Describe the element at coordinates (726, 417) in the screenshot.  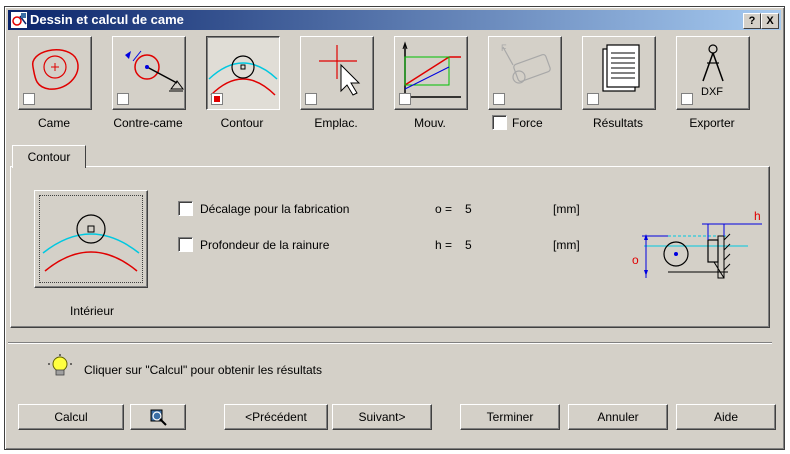
I see `help-button: Aide` at that location.